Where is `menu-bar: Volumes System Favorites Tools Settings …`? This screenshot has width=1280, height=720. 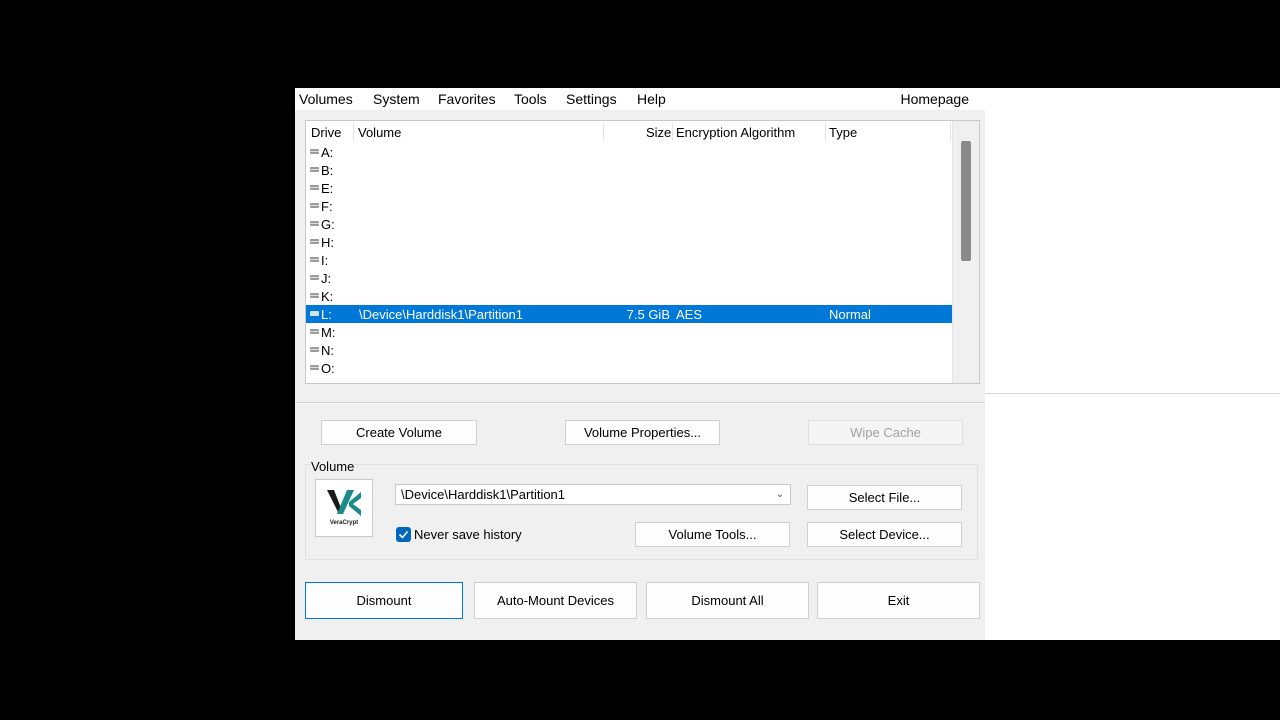
menu-bar: Volumes System Favorites Tools Settings … is located at coordinates (640, 99).